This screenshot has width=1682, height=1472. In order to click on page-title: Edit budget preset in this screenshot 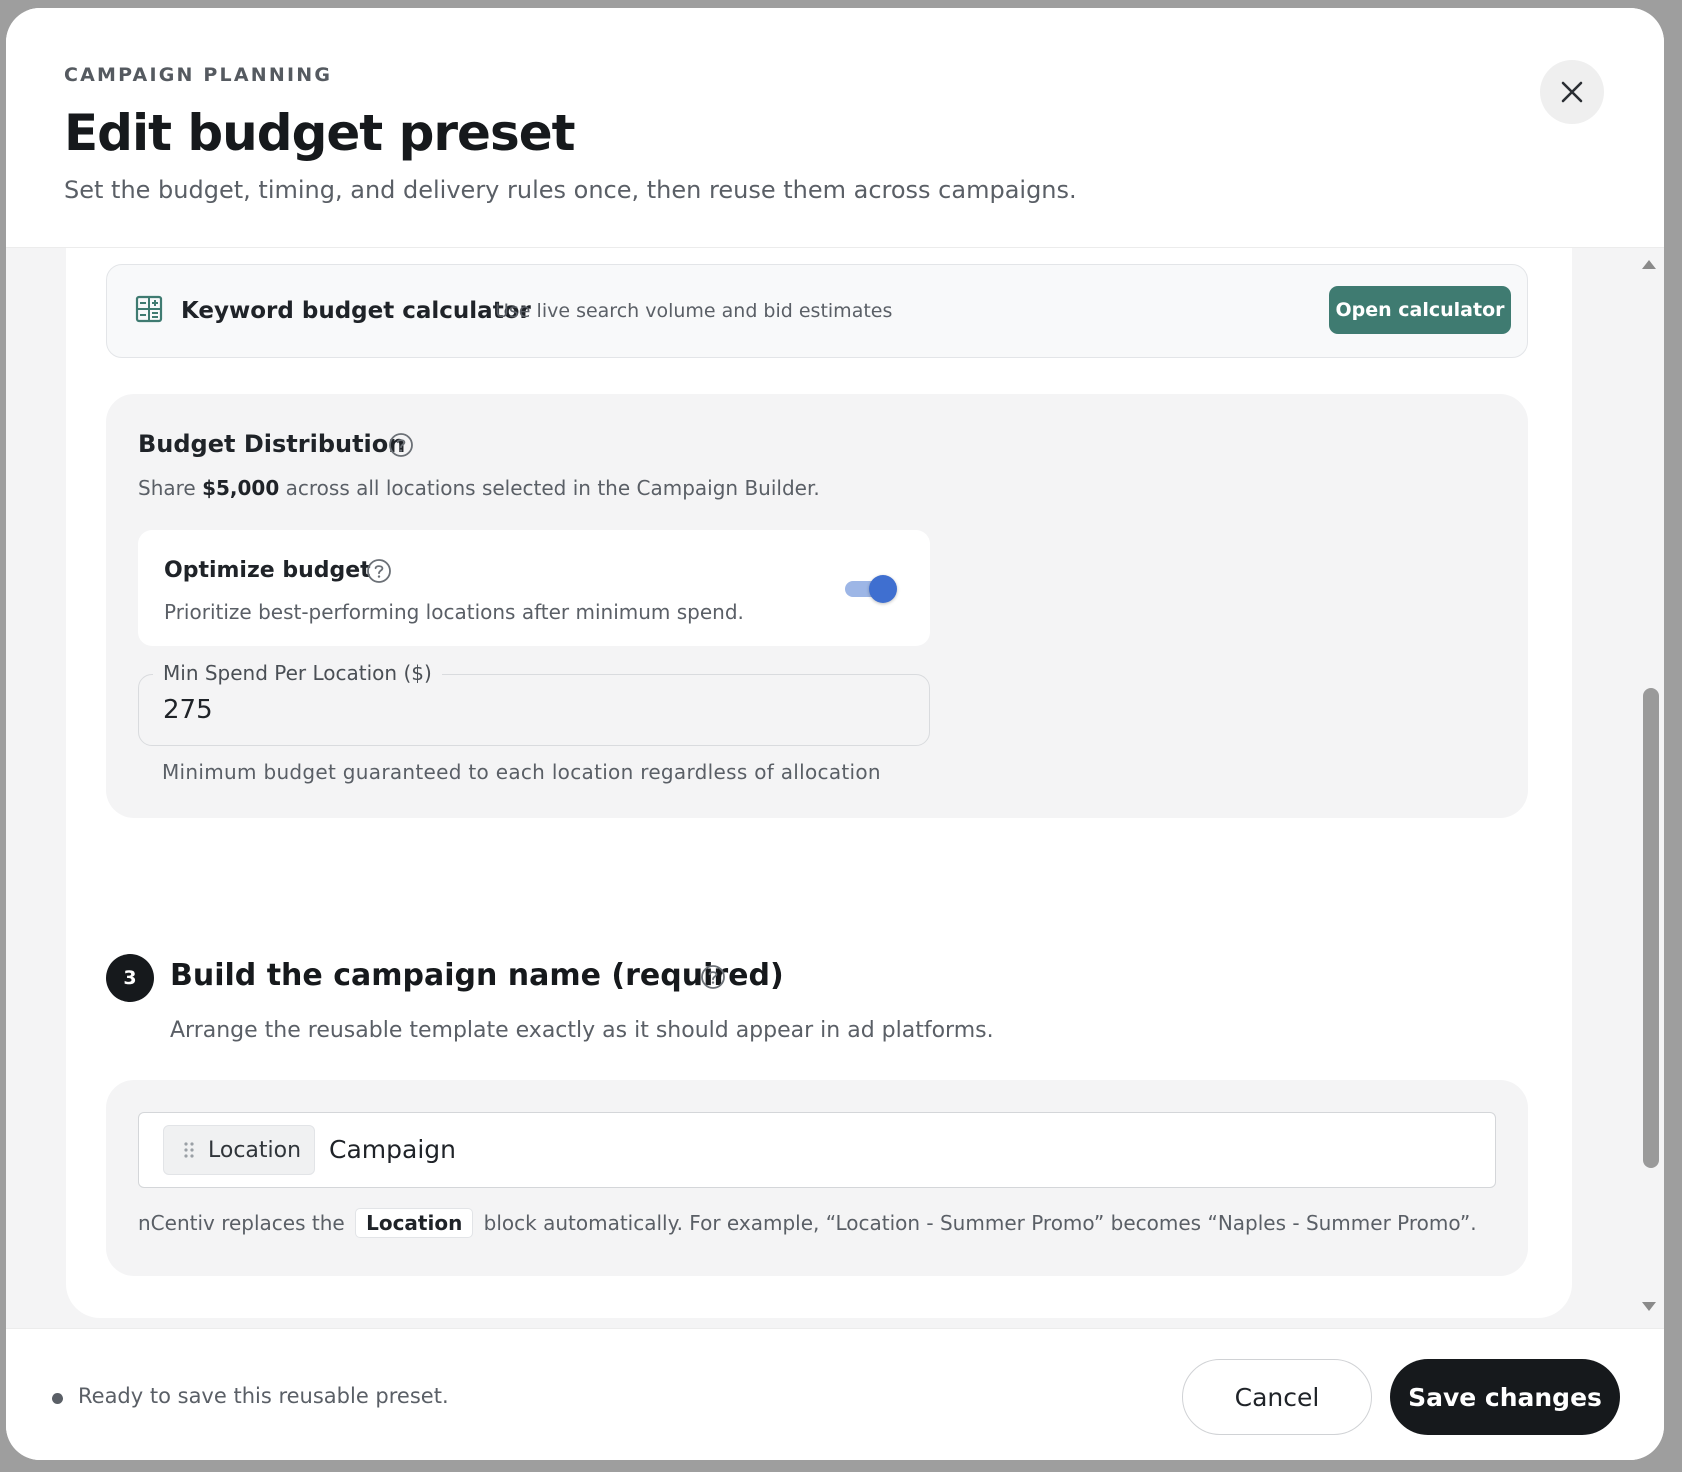, I will do `click(320, 133)`.